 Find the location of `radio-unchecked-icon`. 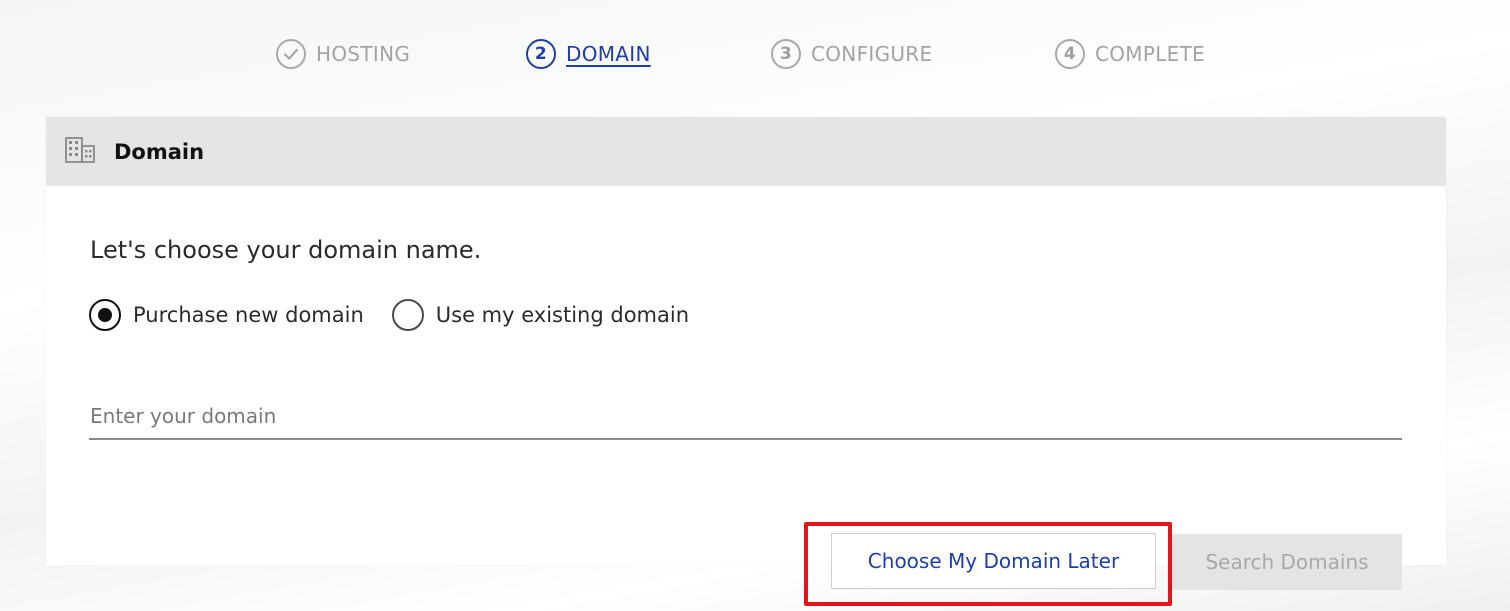

radio-unchecked-icon is located at coordinates (407, 315).